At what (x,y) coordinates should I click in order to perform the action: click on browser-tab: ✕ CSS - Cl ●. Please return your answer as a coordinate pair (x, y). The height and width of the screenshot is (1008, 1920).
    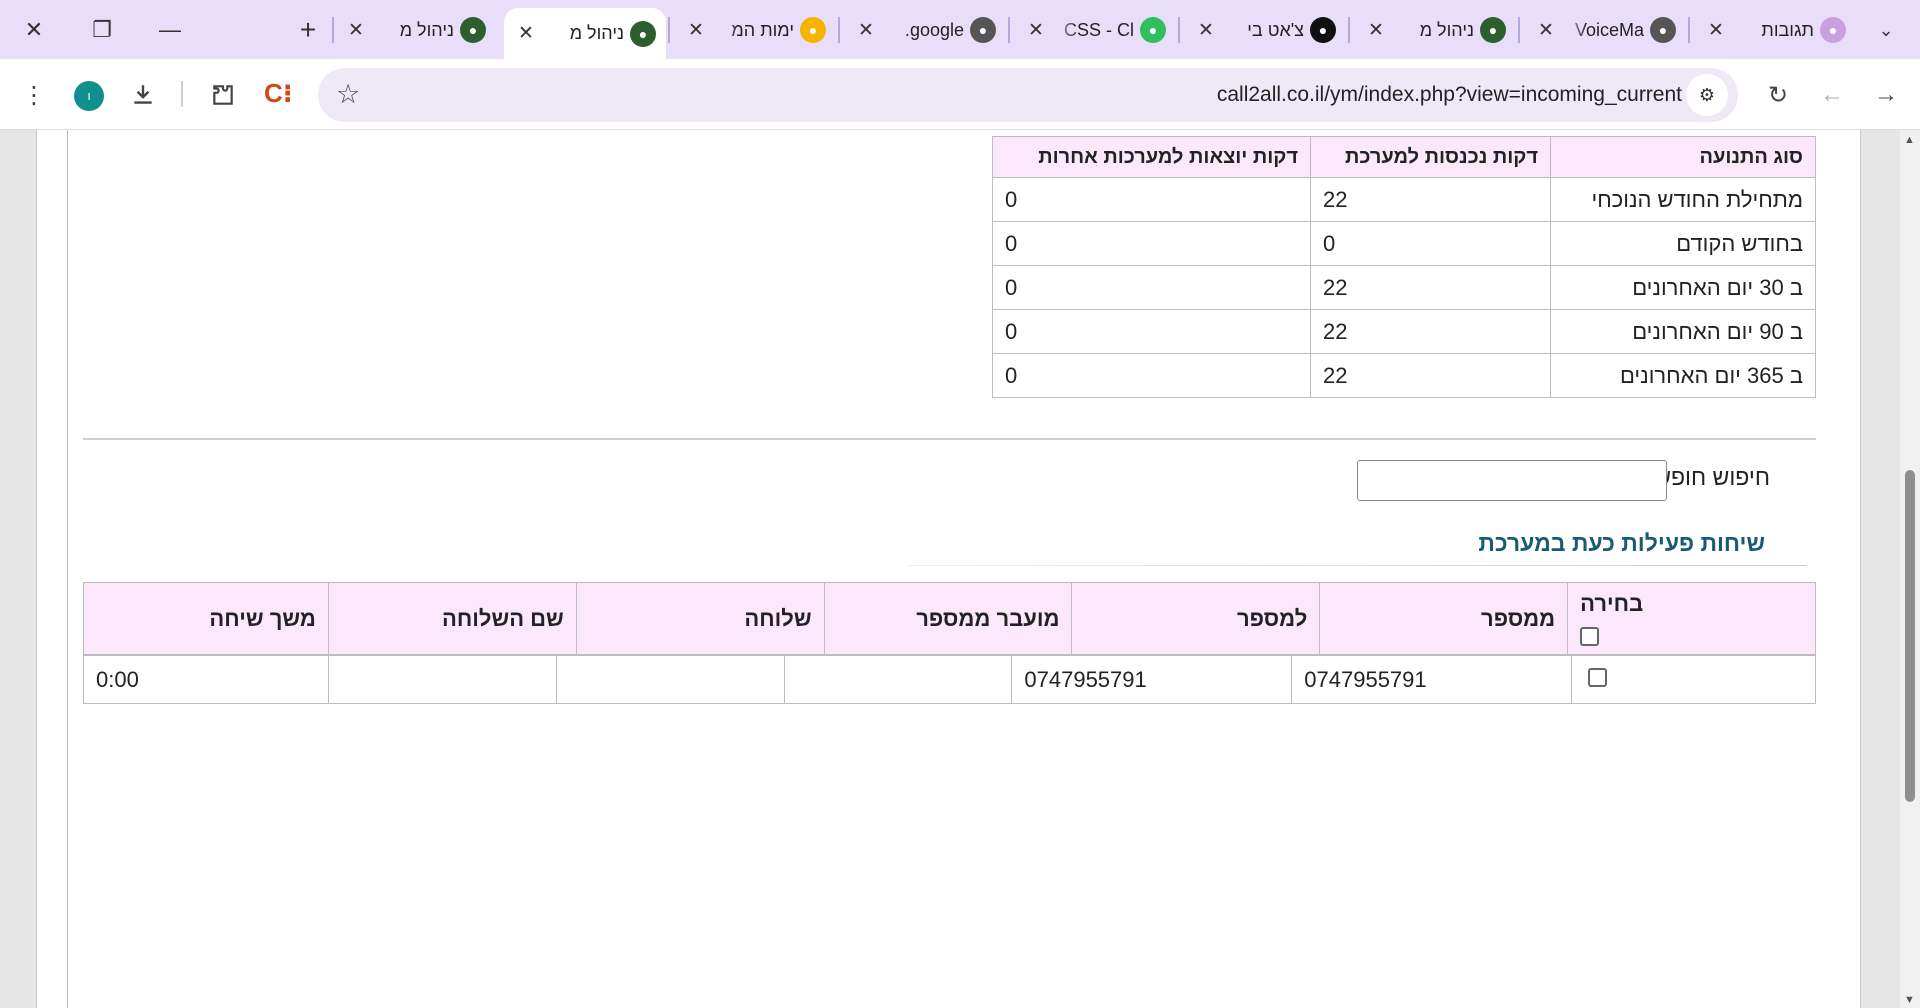
    Looking at the image, I should click on (1095, 30).